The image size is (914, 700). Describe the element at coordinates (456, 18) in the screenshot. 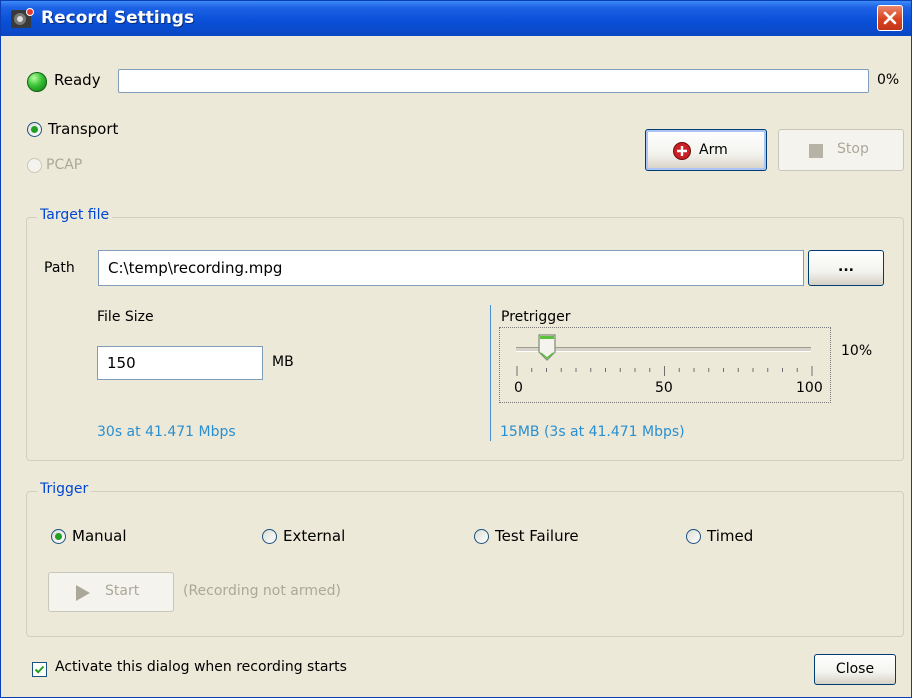

I see `title-bar: Record Settings` at that location.